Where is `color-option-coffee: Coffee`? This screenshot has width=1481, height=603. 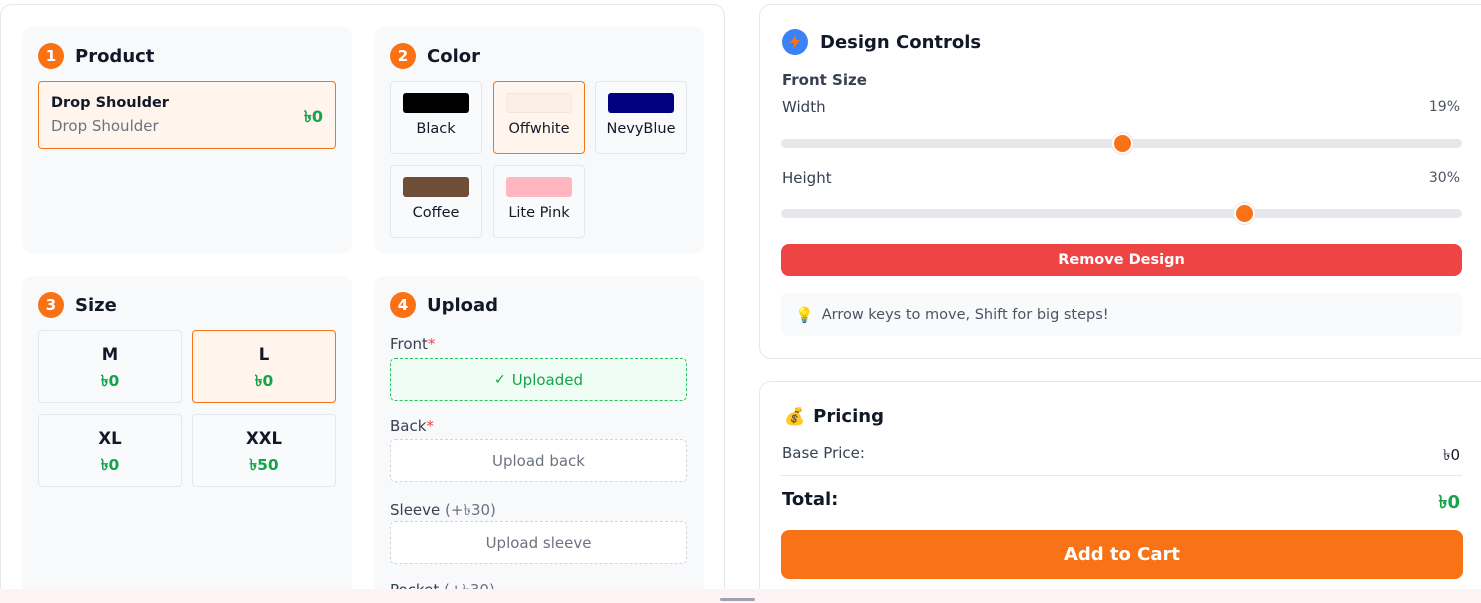
color-option-coffee: Coffee is located at coordinates (436, 201).